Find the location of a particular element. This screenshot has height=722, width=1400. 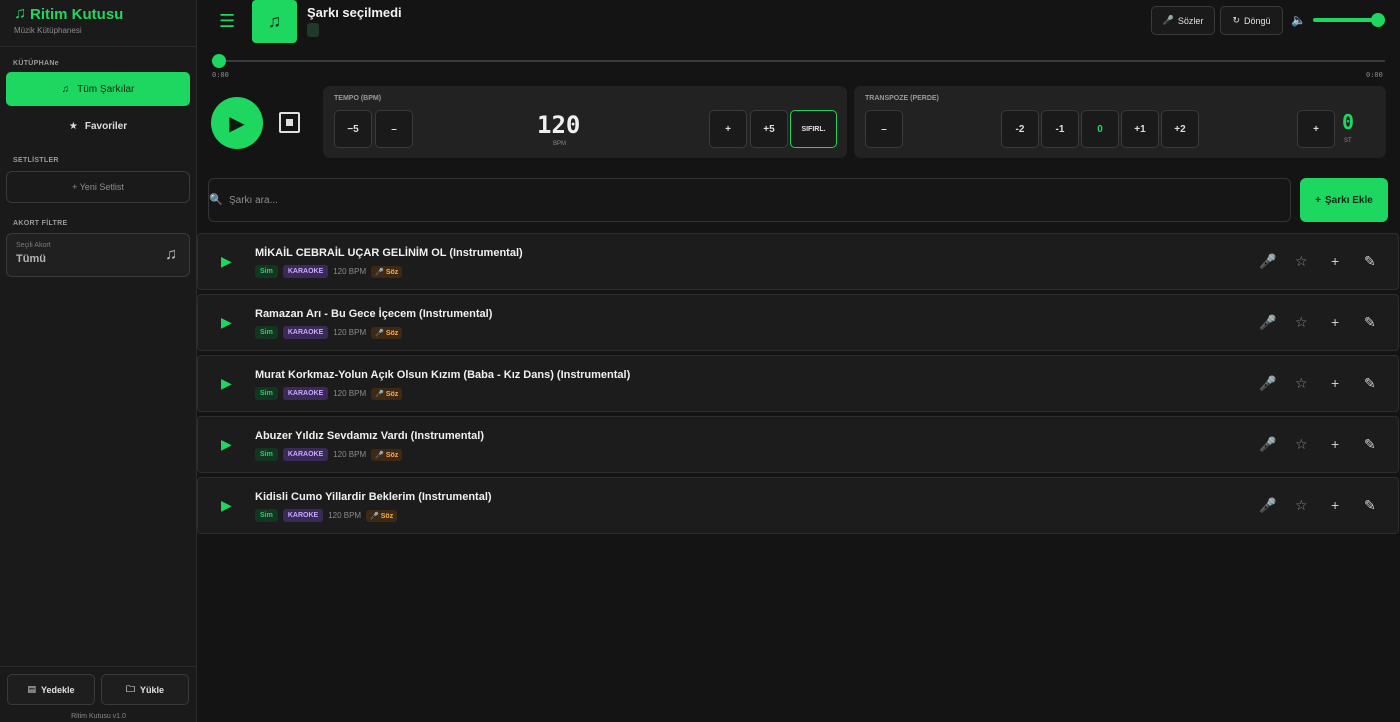

add-song-button: + Şarkı Ekle is located at coordinates (1344, 200).